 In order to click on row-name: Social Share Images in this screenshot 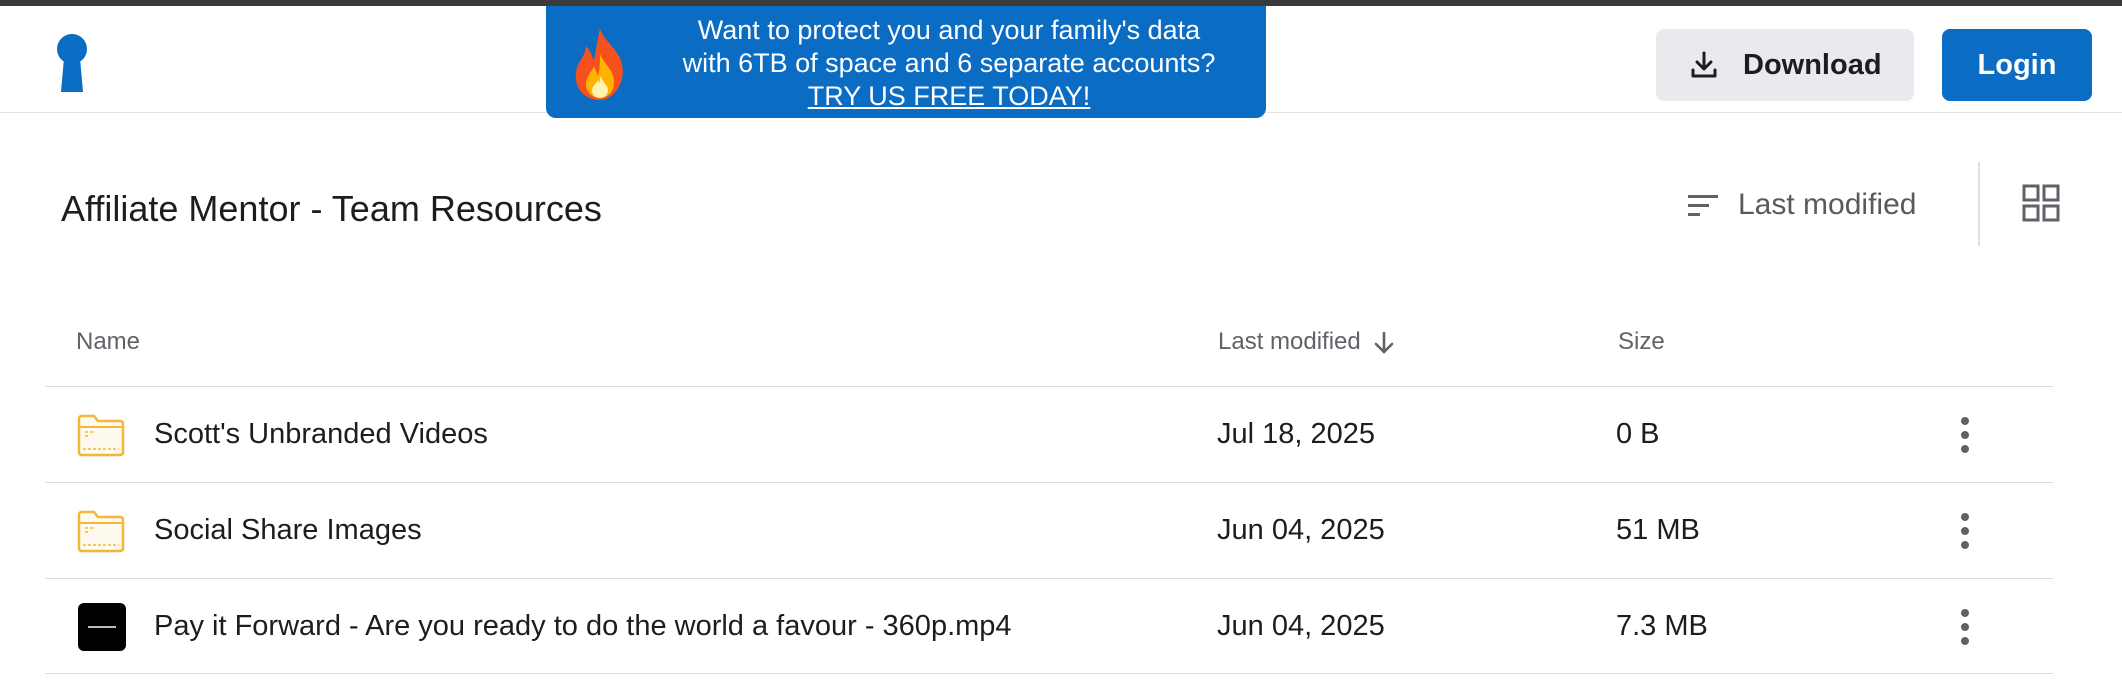, I will do `click(288, 530)`.